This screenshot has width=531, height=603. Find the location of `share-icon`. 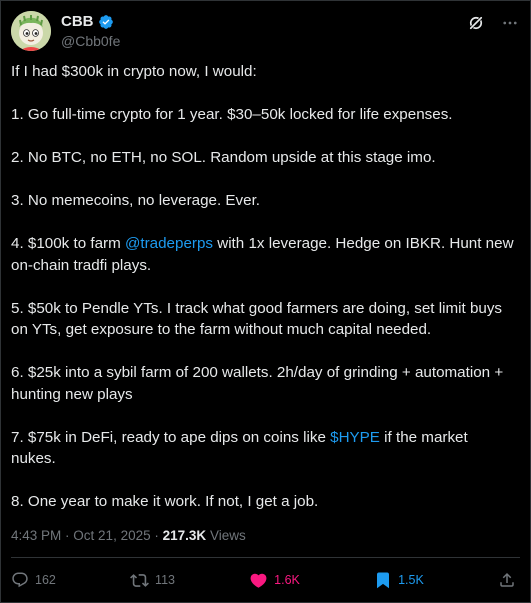

share-icon is located at coordinates (507, 580).